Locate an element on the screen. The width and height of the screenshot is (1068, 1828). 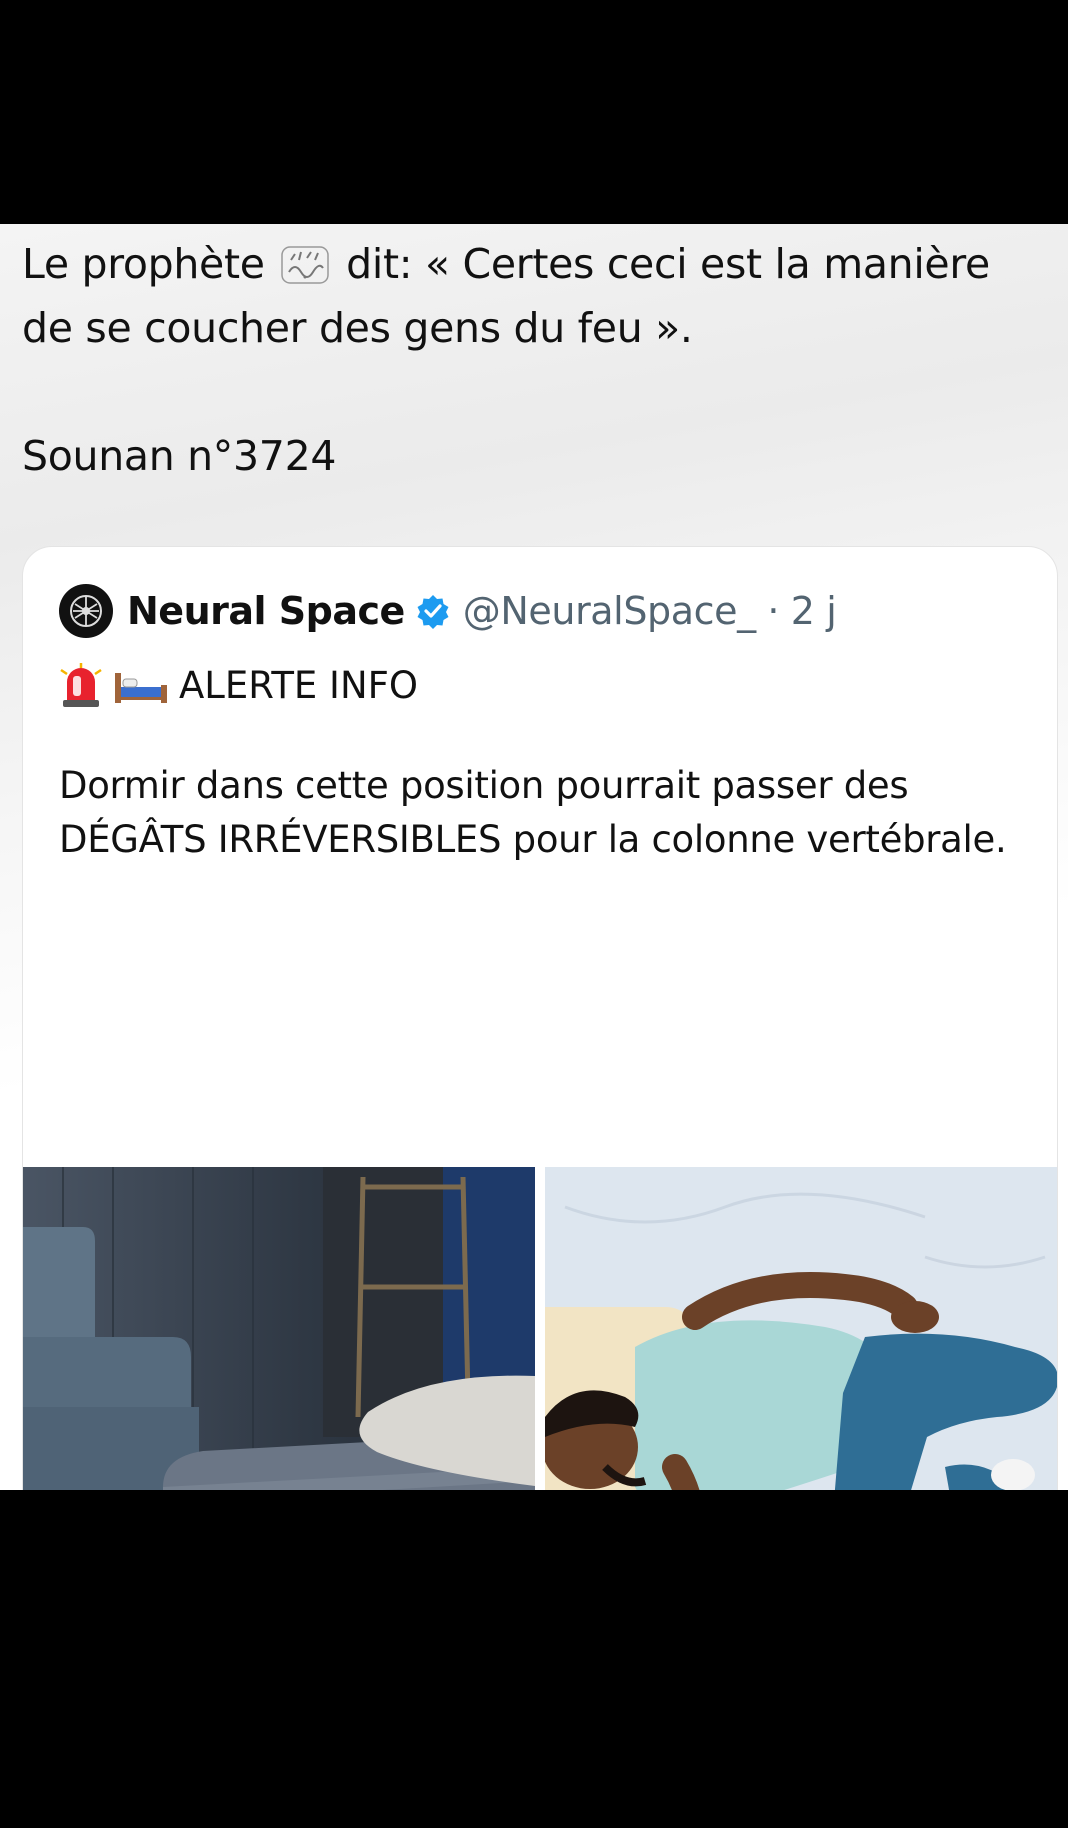
man-sleeping-illustration is located at coordinates (801, 1328).